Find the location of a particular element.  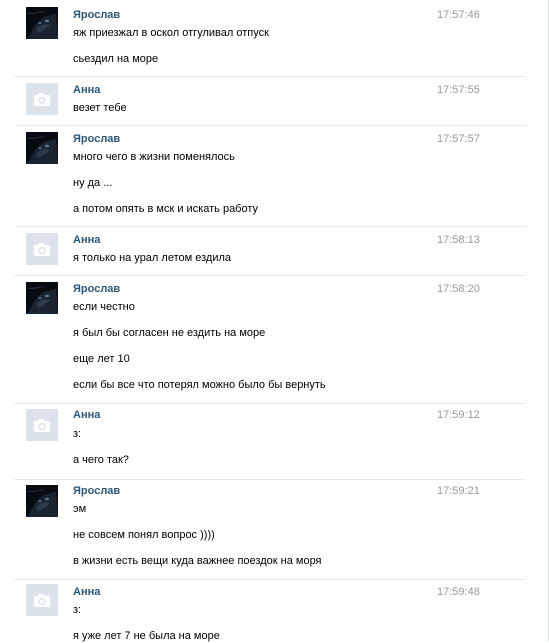

message-time: 17:57:46 is located at coordinates (458, 15).